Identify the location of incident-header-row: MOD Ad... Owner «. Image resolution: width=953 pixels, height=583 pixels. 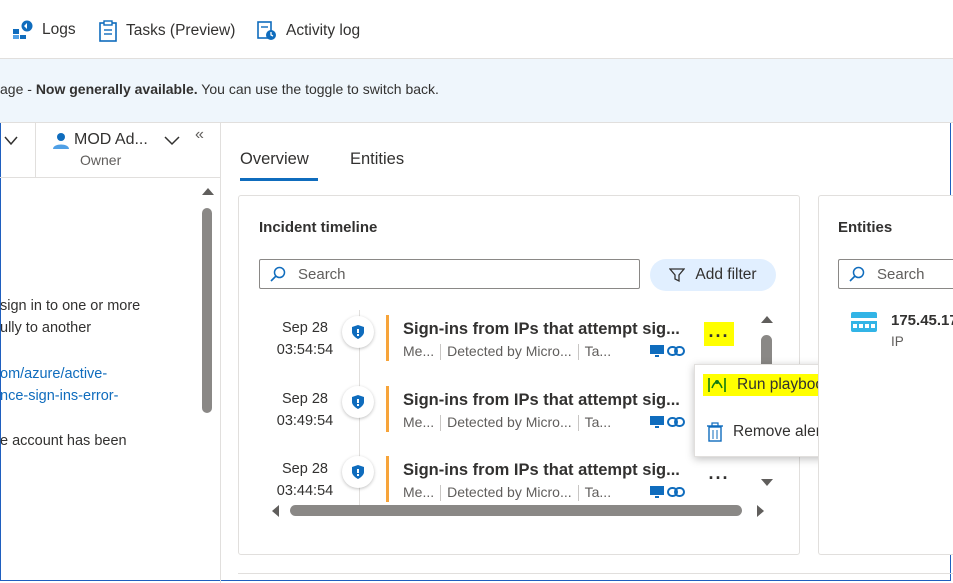
(110, 150).